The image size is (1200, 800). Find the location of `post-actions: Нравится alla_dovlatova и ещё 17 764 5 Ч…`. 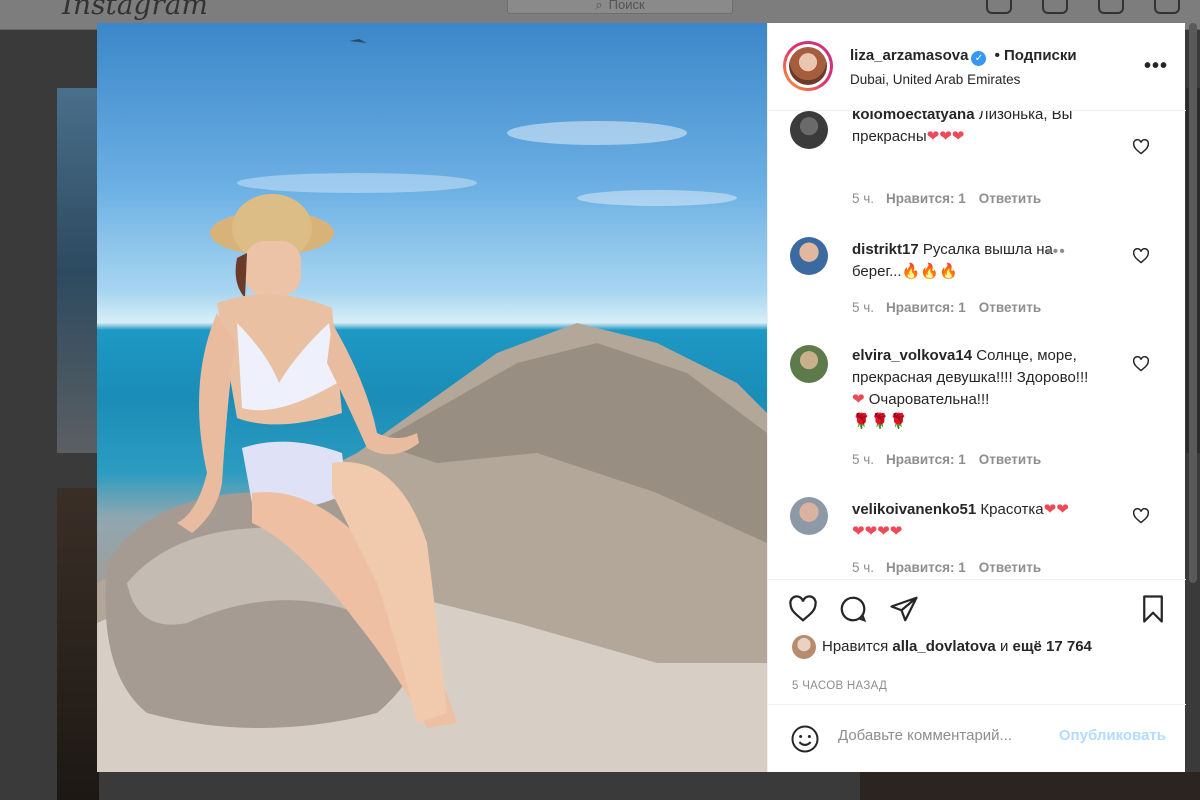

post-actions: Нравится alla_dovlatova и ещё 17 764 5 Ч… is located at coordinates (977, 641).